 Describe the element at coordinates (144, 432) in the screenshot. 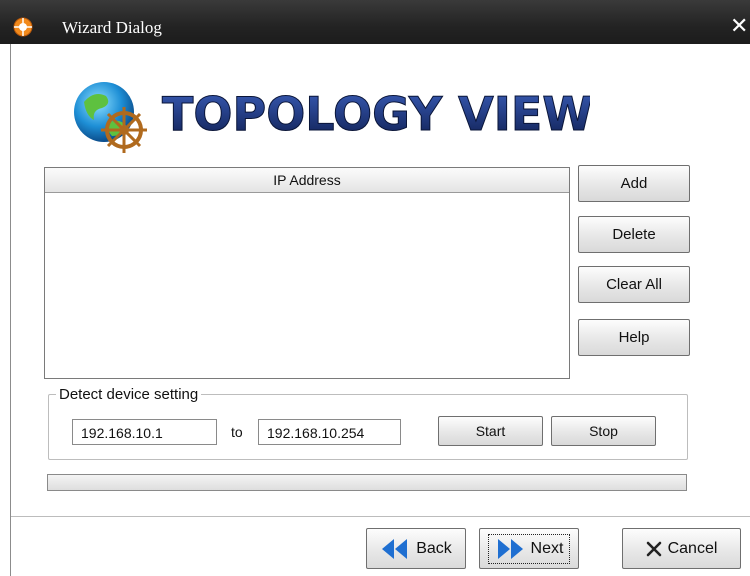

I see `start-ip-field: 192.168.10.1` at that location.